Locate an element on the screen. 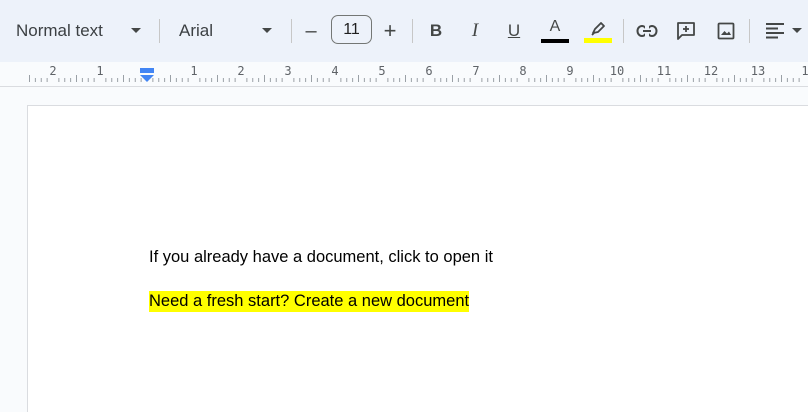 The height and width of the screenshot is (412, 808). add-comment-button is located at coordinates (686, 31).